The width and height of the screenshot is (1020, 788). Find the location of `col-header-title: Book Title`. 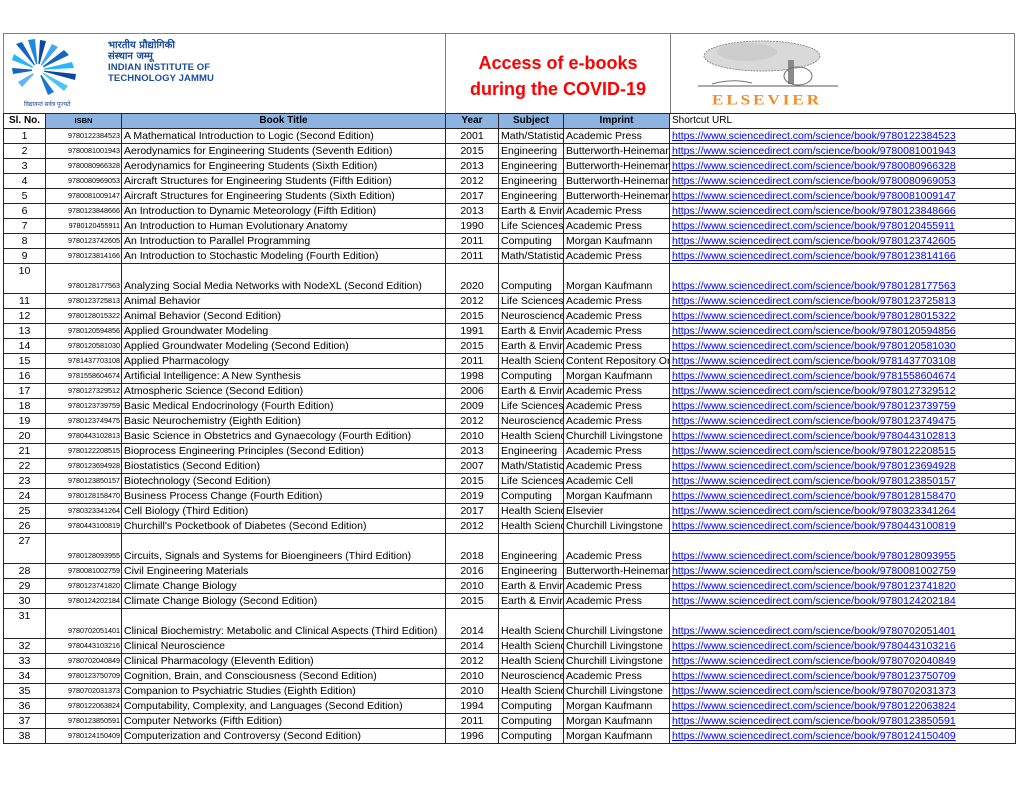

col-header-title: Book Title is located at coordinates (283, 121).